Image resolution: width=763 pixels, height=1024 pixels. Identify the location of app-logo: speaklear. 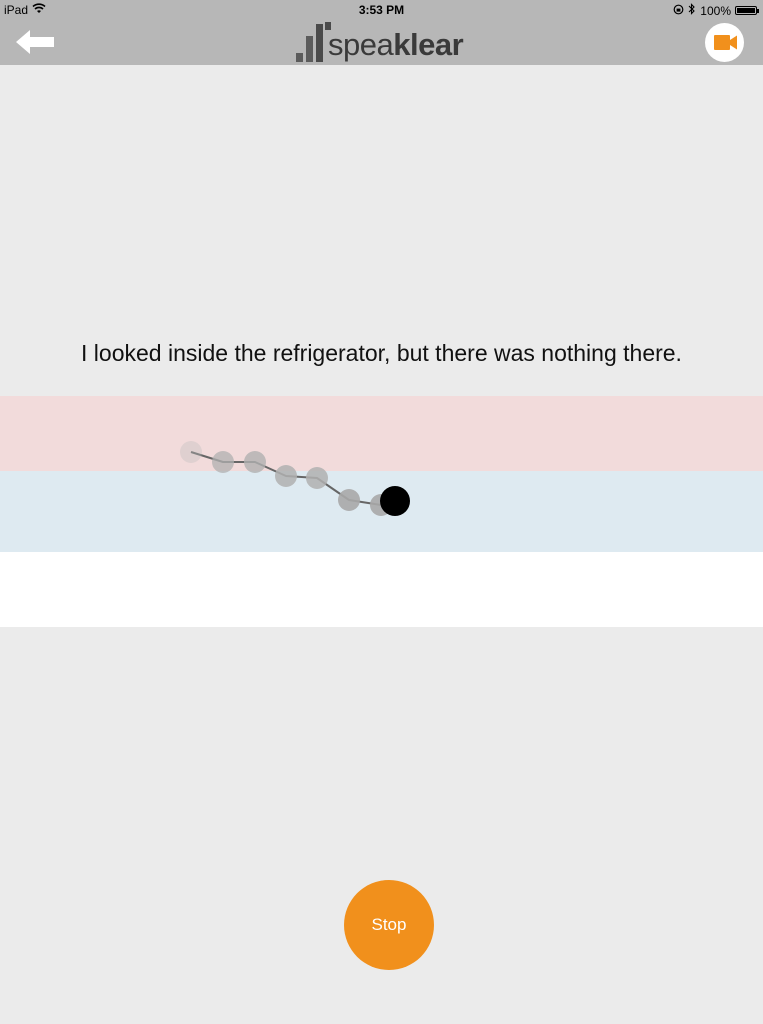
(379, 42).